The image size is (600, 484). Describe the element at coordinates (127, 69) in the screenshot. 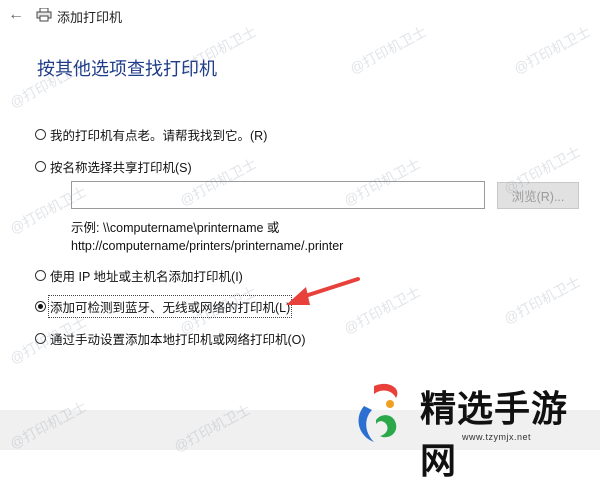

I see `page-heading: 按其他选项查找打印机` at that location.